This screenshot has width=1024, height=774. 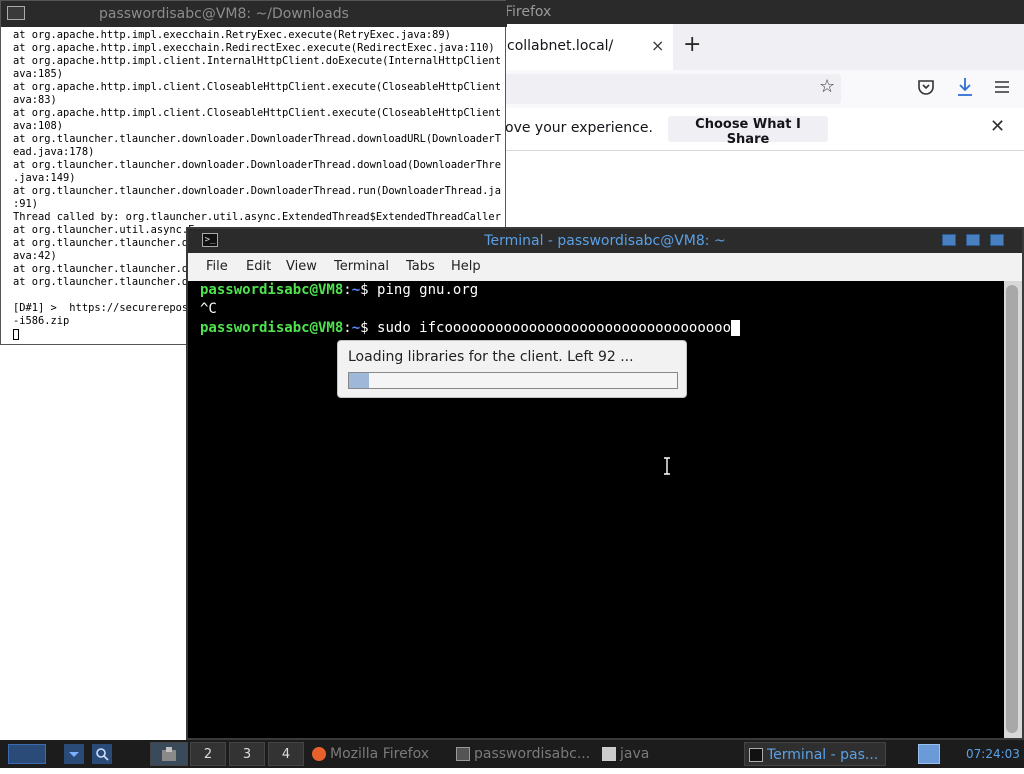 What do you see at coordinates (319, 754) in the screenshot?
I see `firefox-icon` at bounding box center [319, 754].